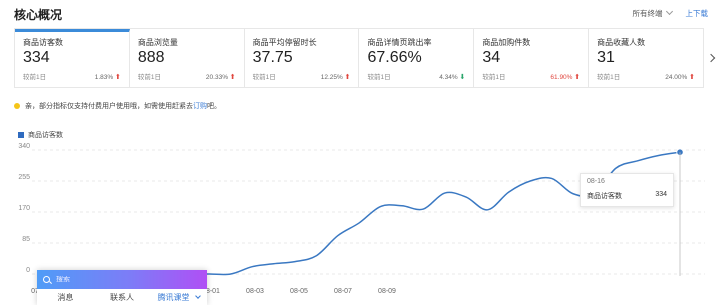 The height and width of the screenshot is (305, 720). I want to click on legend-label: 商品访客数, so click(45, 135).